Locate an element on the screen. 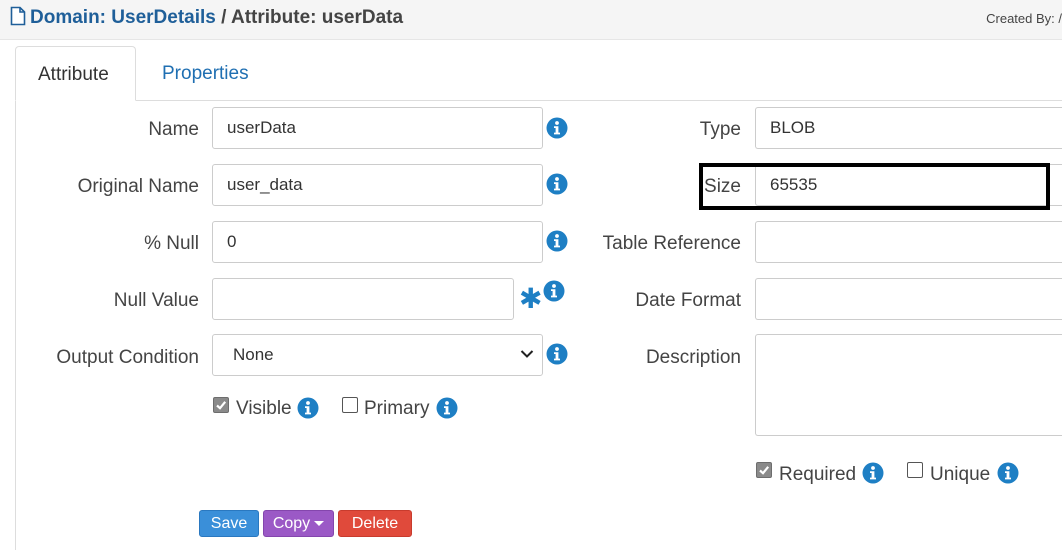  output-condition-label: Output Condition is located at coordinates (127, 357).